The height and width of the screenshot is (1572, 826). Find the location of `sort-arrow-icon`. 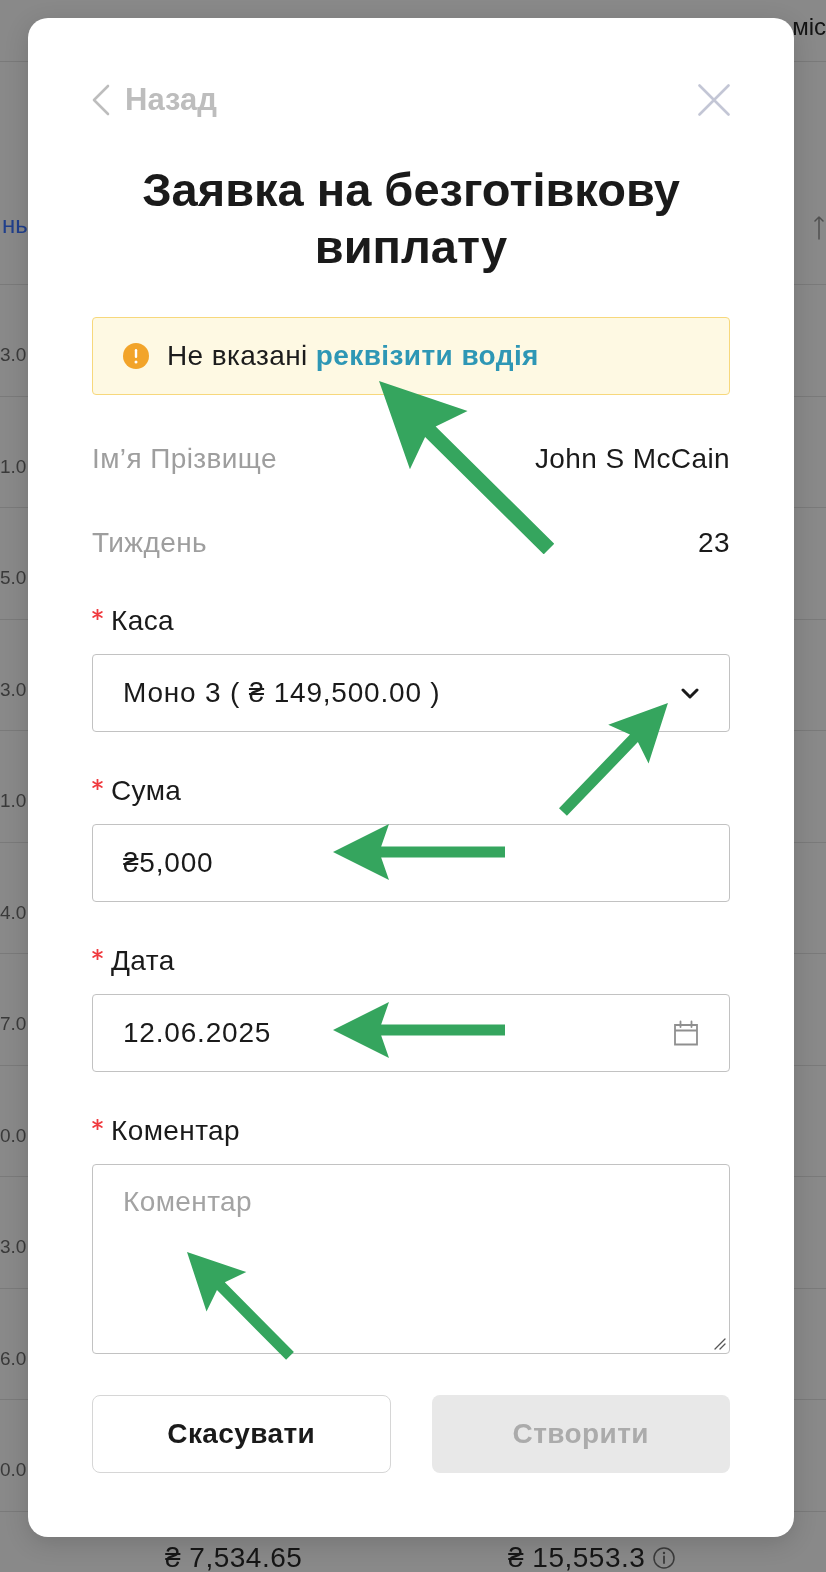

sort-arrow-icon is located at coordinates (819, 228).